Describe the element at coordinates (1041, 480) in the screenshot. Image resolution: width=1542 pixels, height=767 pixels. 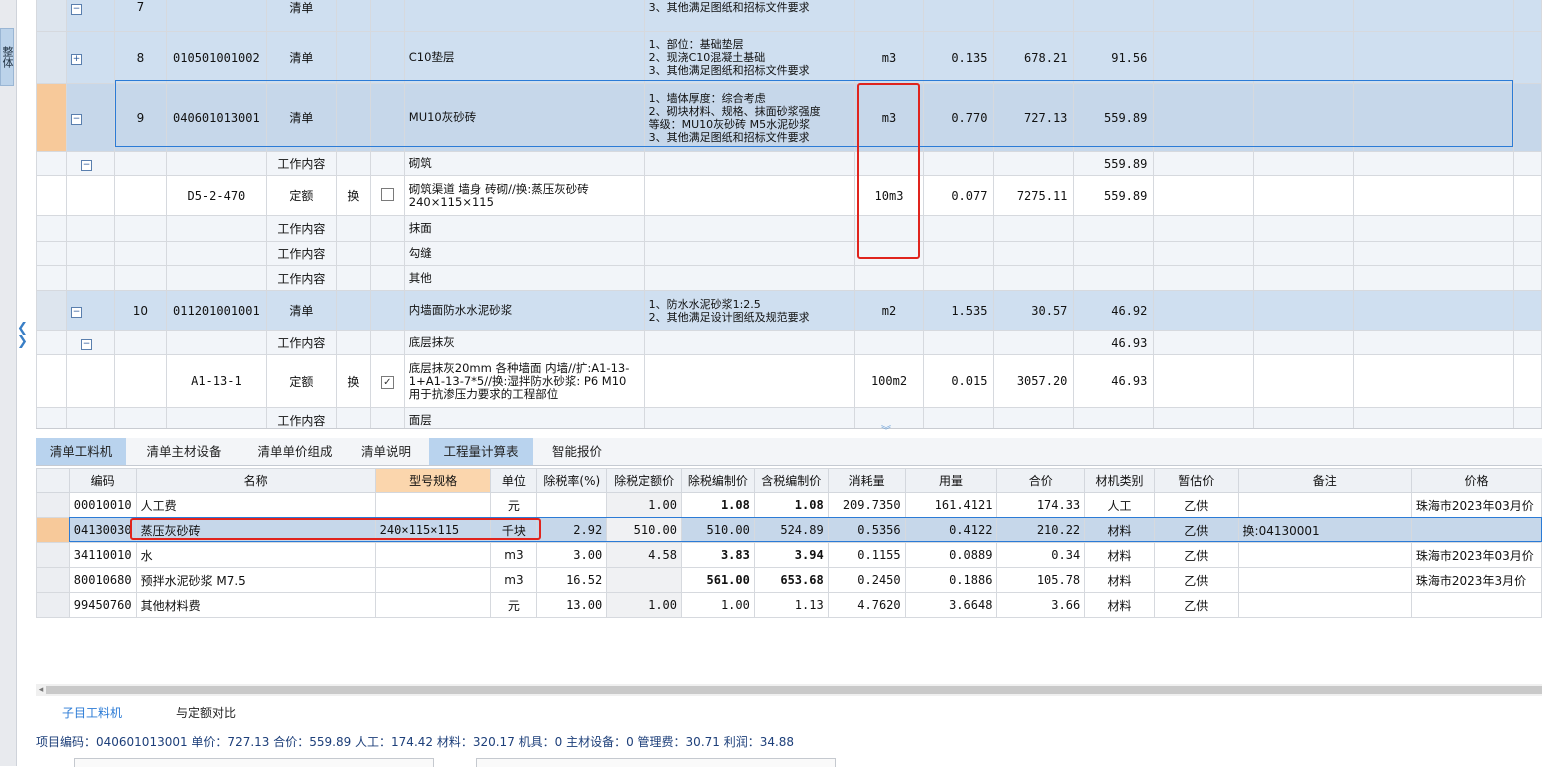
I see `header-total: 合价` at that location.